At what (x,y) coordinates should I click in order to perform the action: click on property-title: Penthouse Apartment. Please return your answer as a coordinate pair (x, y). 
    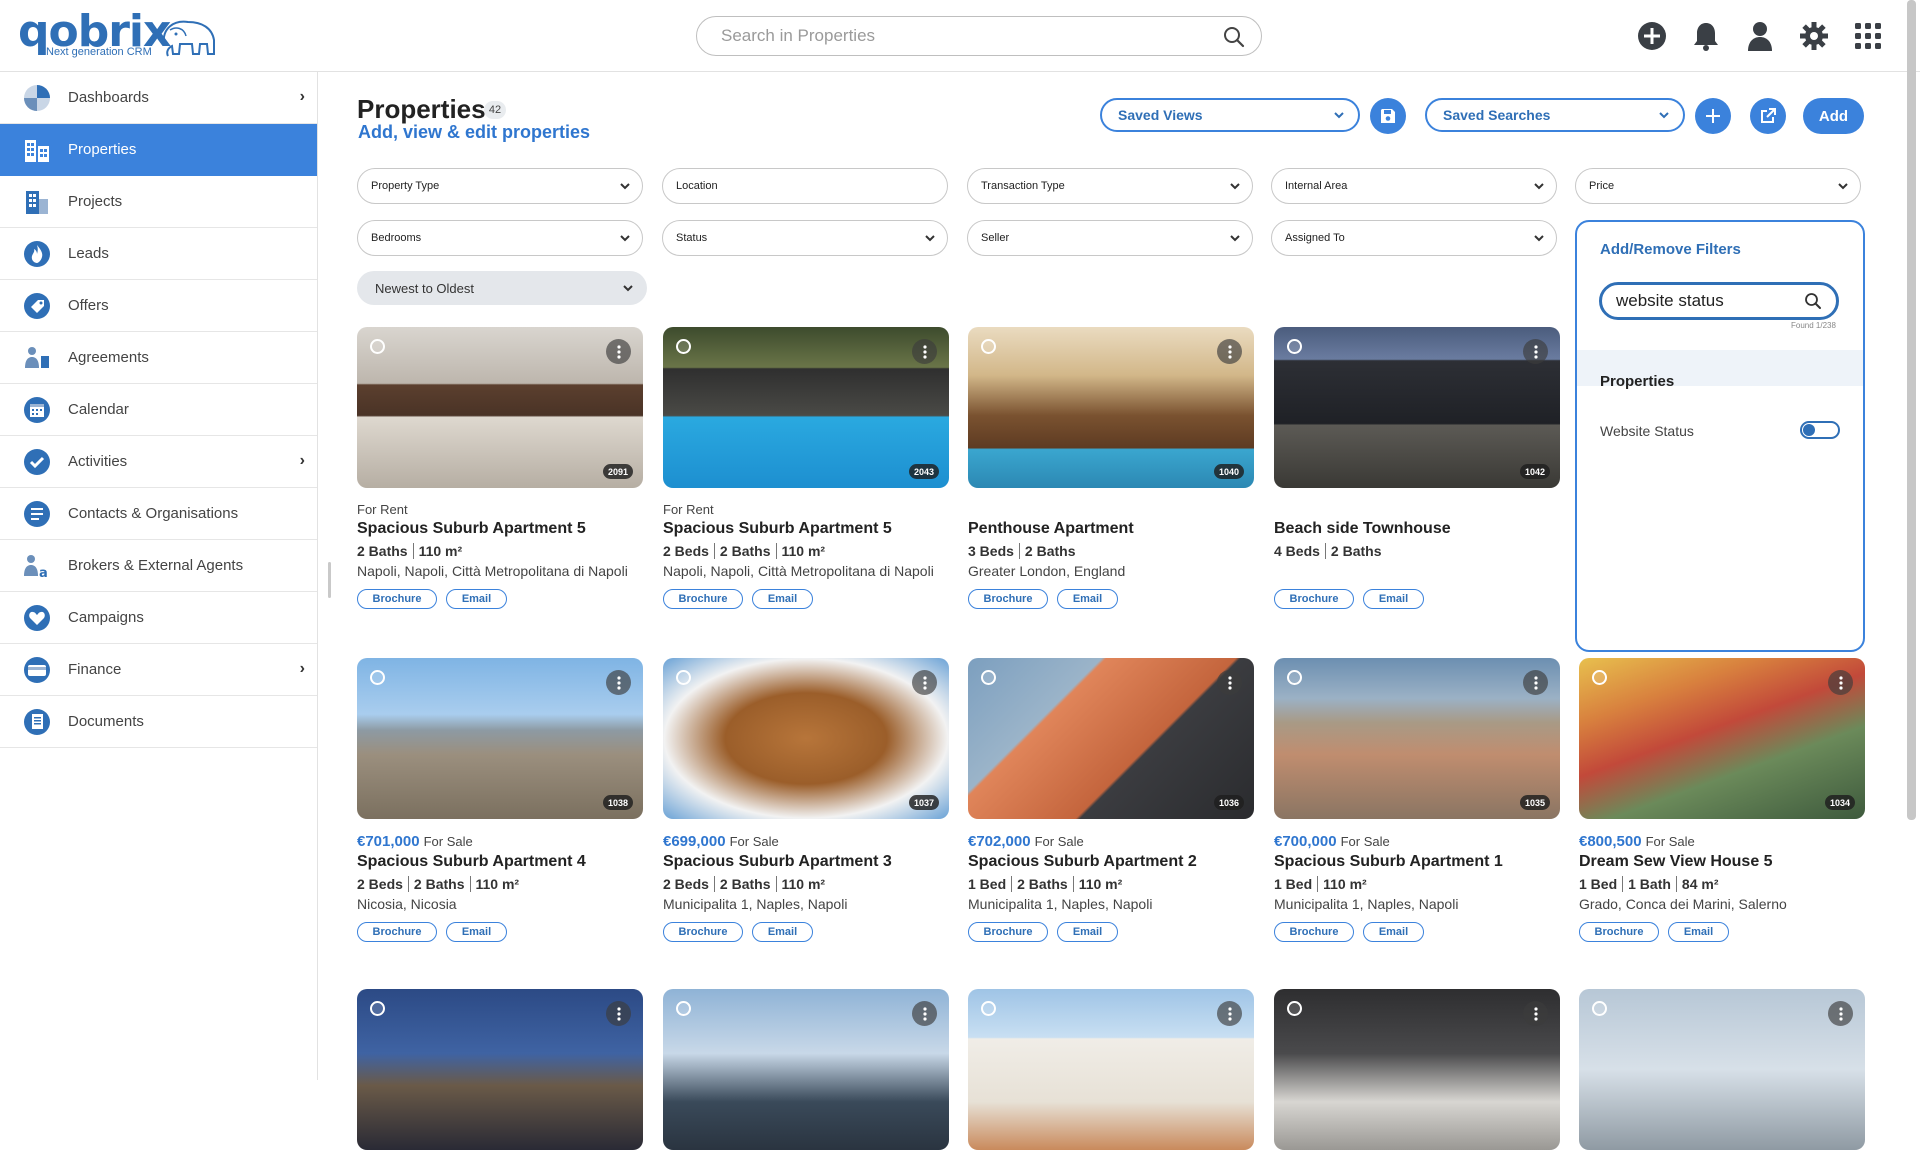
    Looking at the image, I should click on (1111, 529).